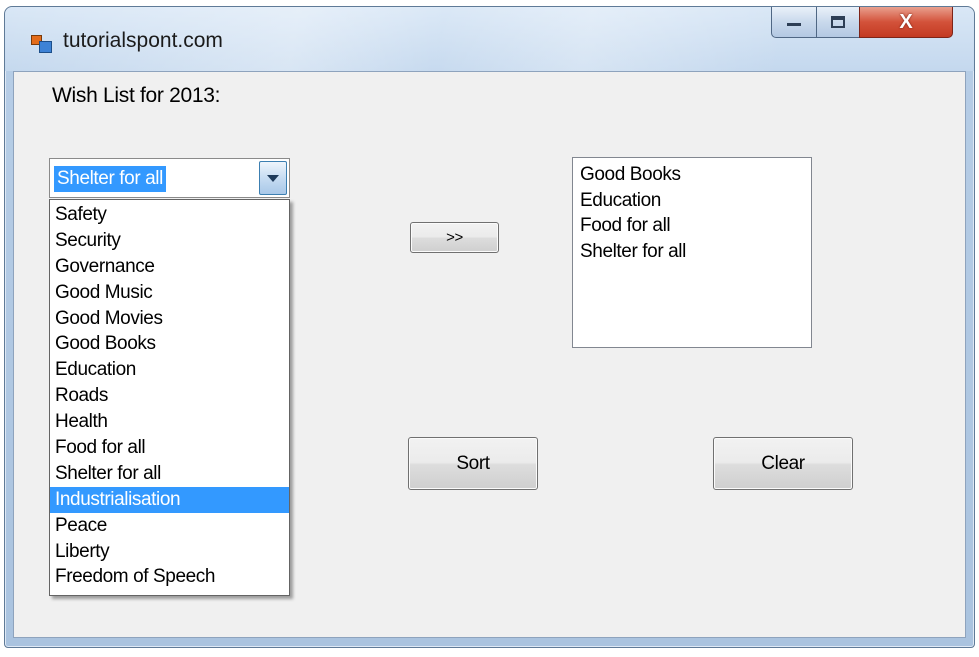  Describe the element at coordinates (169, 577) in the screenshot. I see `dropdown-option: Freedom of Speech` at that location.